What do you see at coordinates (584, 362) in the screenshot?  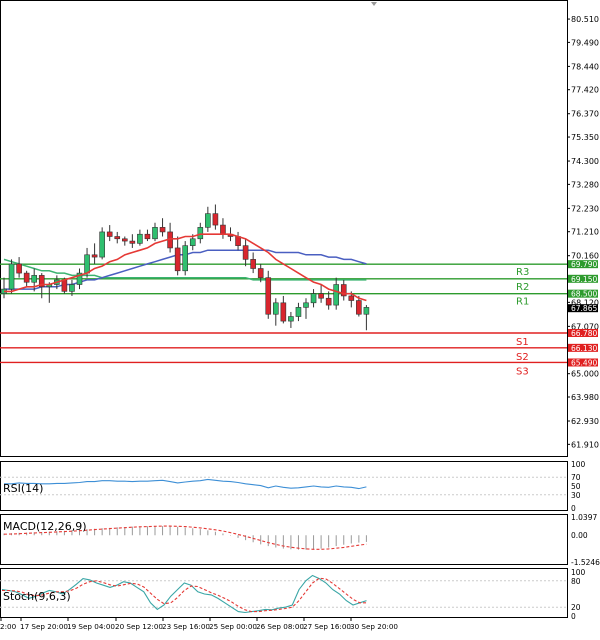 I see `level-price-label: 65.490` at bounding box center [584, 362].